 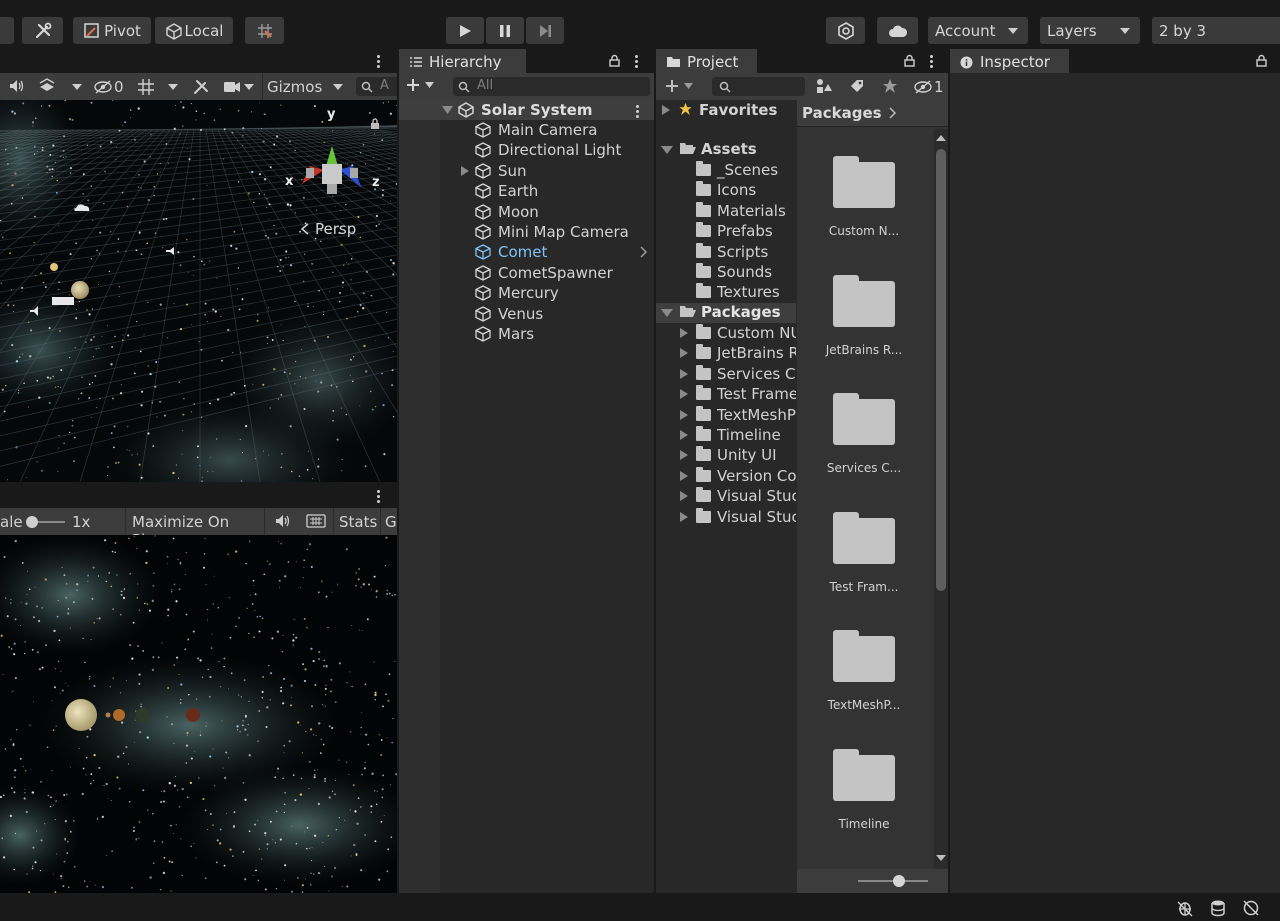 I want to click on label-tag-icon, so click(x=857, y=86).